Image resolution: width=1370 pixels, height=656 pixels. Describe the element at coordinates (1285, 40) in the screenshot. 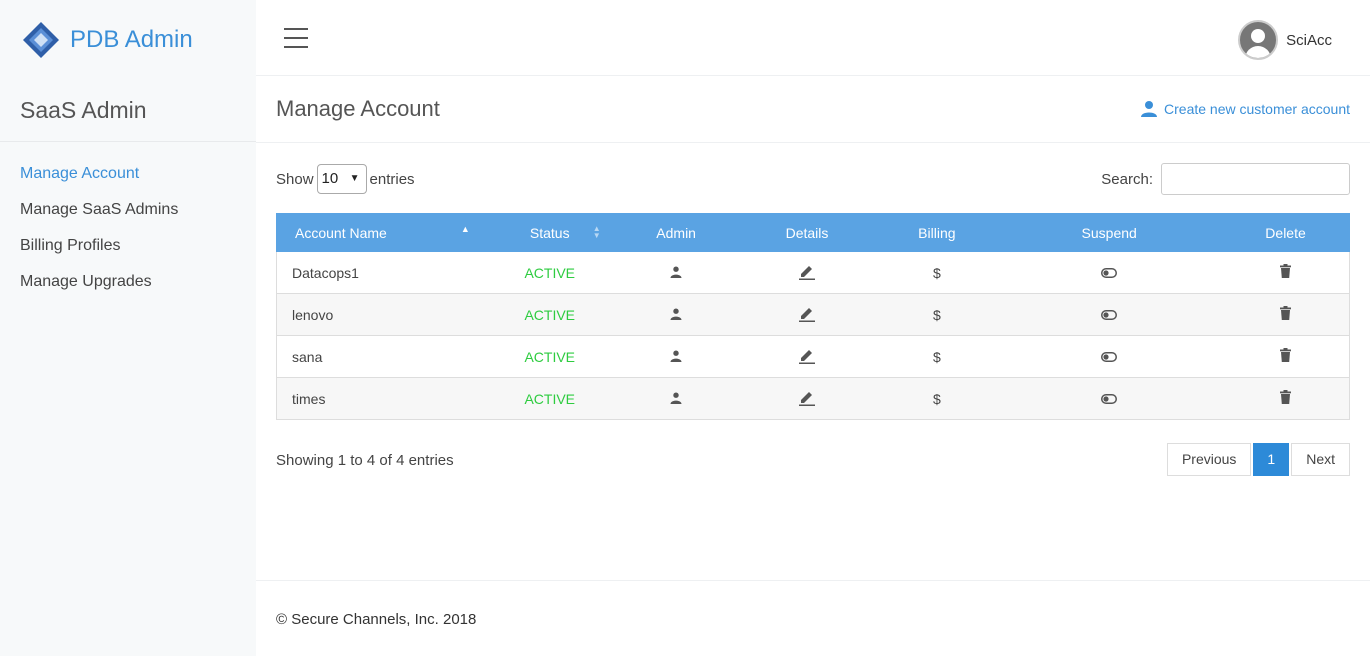

I see `user-menu: SciAcc` at that location.